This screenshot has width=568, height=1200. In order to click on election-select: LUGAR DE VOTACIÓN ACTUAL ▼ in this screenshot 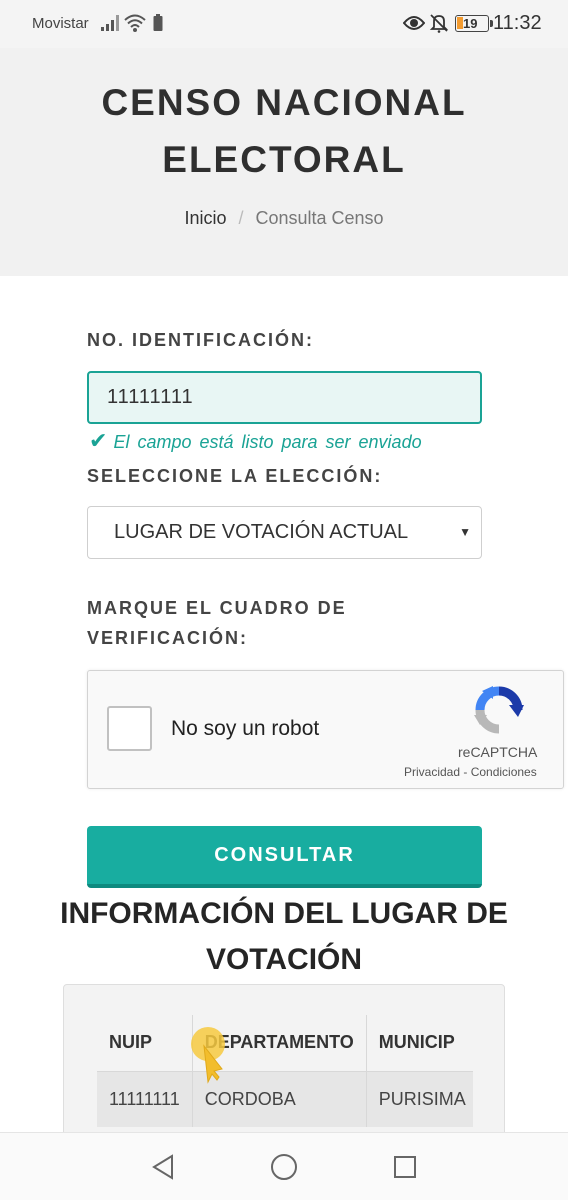, I will do `click(284, 532)`.